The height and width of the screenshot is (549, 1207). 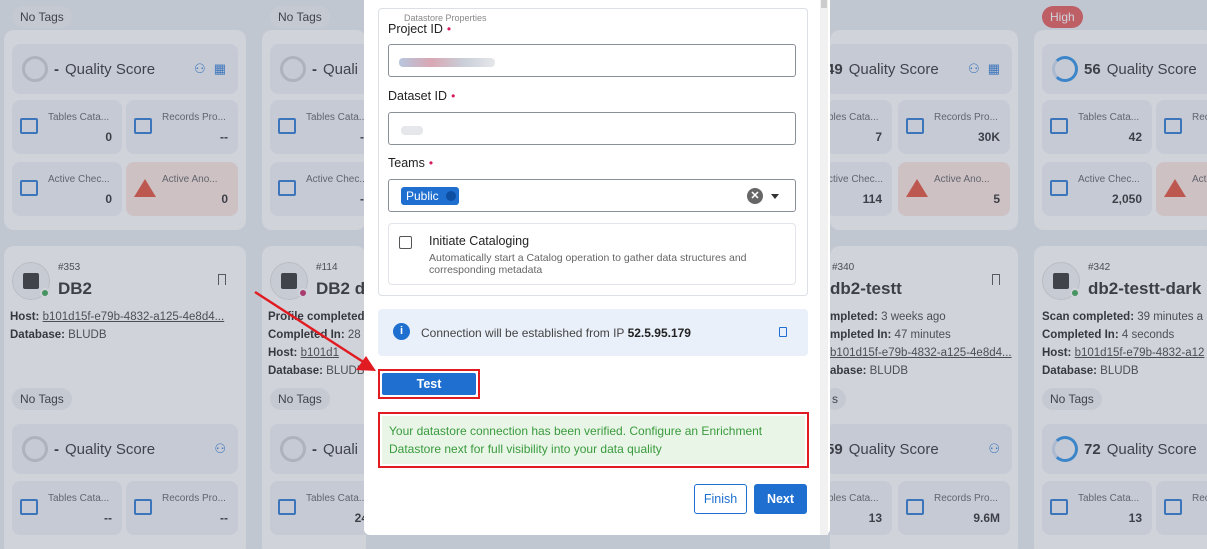 I want to click on annotation-arrow, so click(x=315, y=330).